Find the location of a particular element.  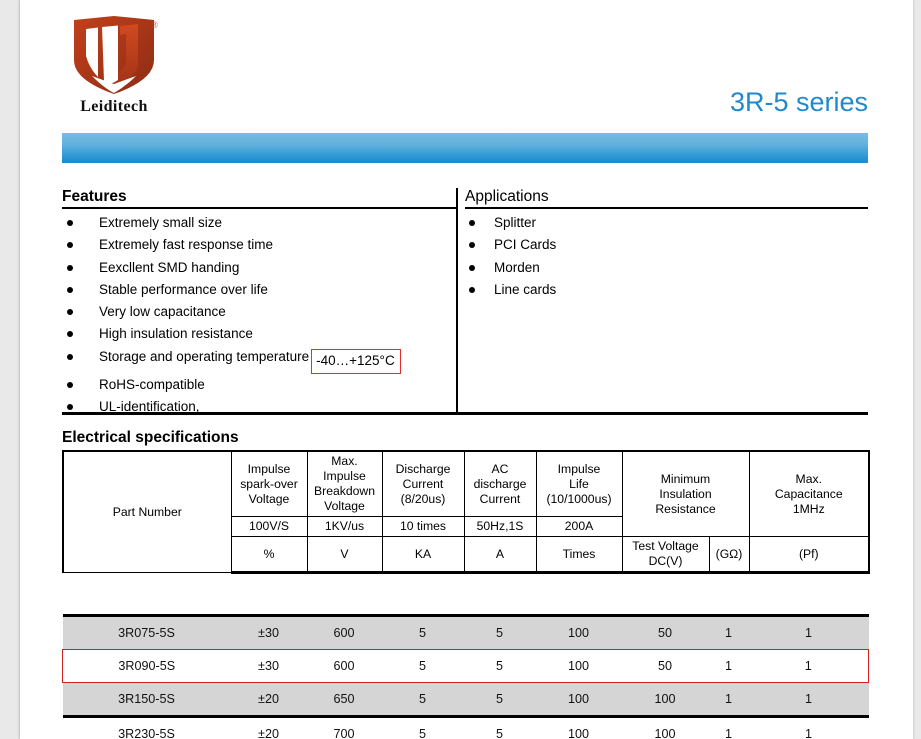

cell-part-number: 3R090-5S is located at coordinates (146, 666).